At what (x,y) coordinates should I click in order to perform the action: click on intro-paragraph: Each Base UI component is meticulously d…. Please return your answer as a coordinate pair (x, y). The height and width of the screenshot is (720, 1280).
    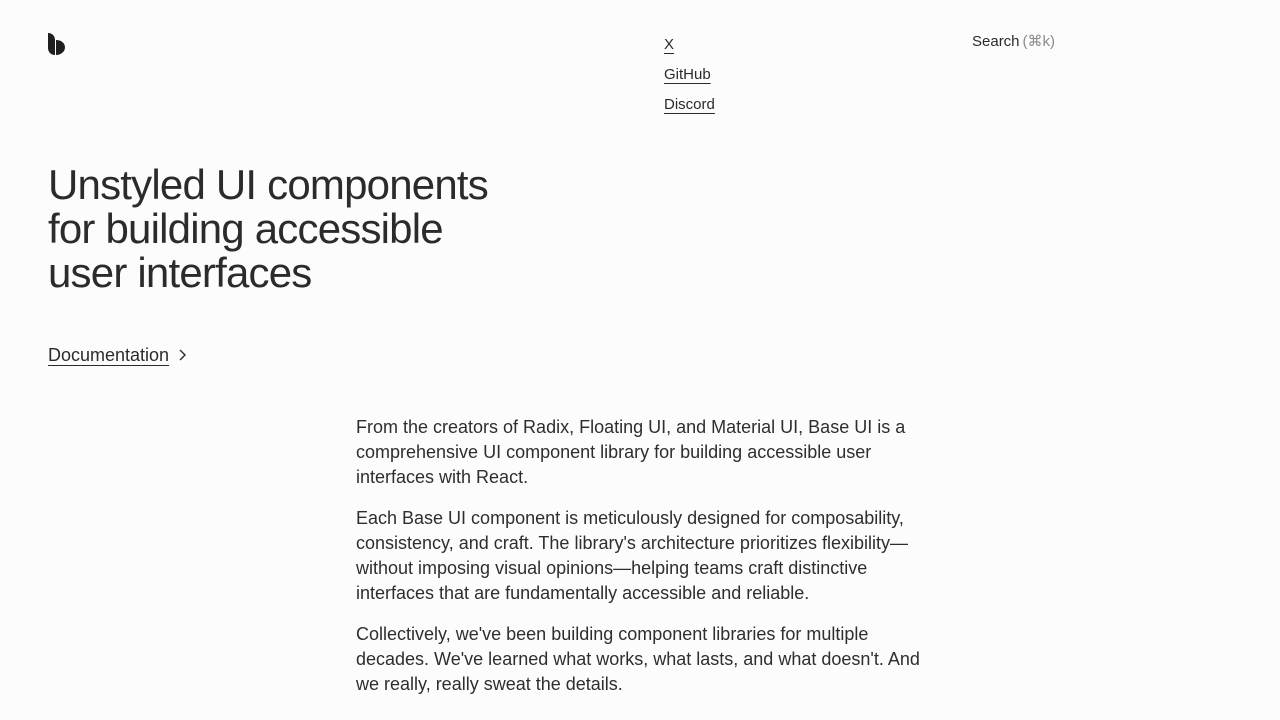
    Looking at the image, I should click on (632, 555).